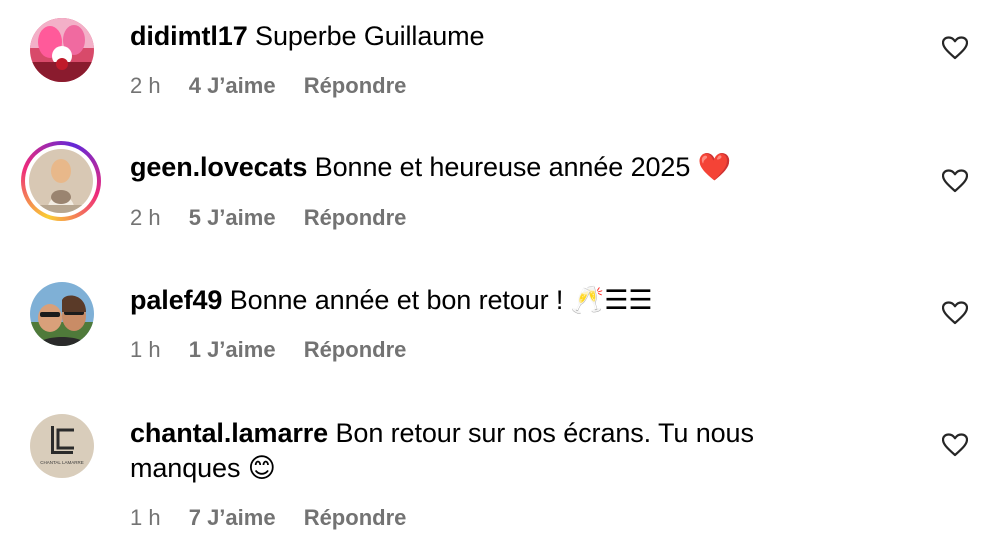 The image size is (994, 550). I want to click on avatar-logo-text: CHANTAL LAMARRE, so click(62, 462).